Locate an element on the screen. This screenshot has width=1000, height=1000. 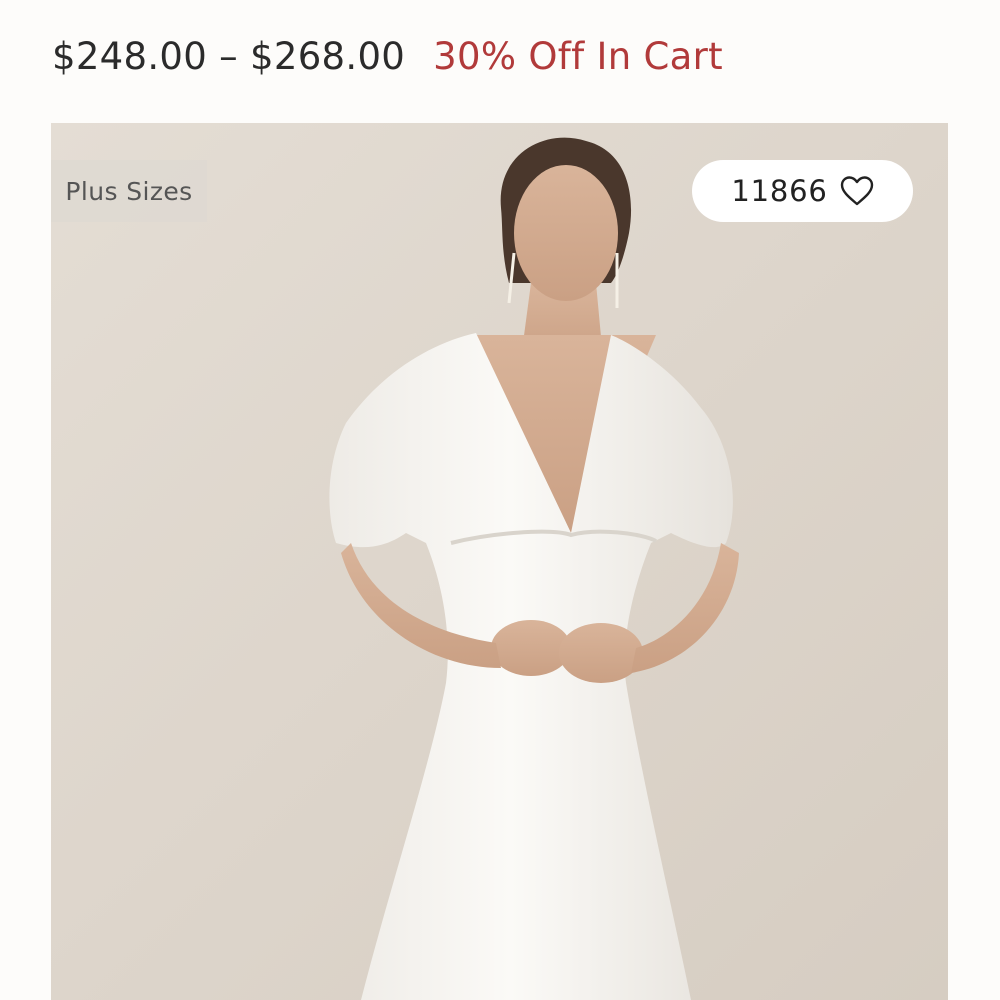
promo-label: 30% Off In Cart is located at coordinates (578, 56).